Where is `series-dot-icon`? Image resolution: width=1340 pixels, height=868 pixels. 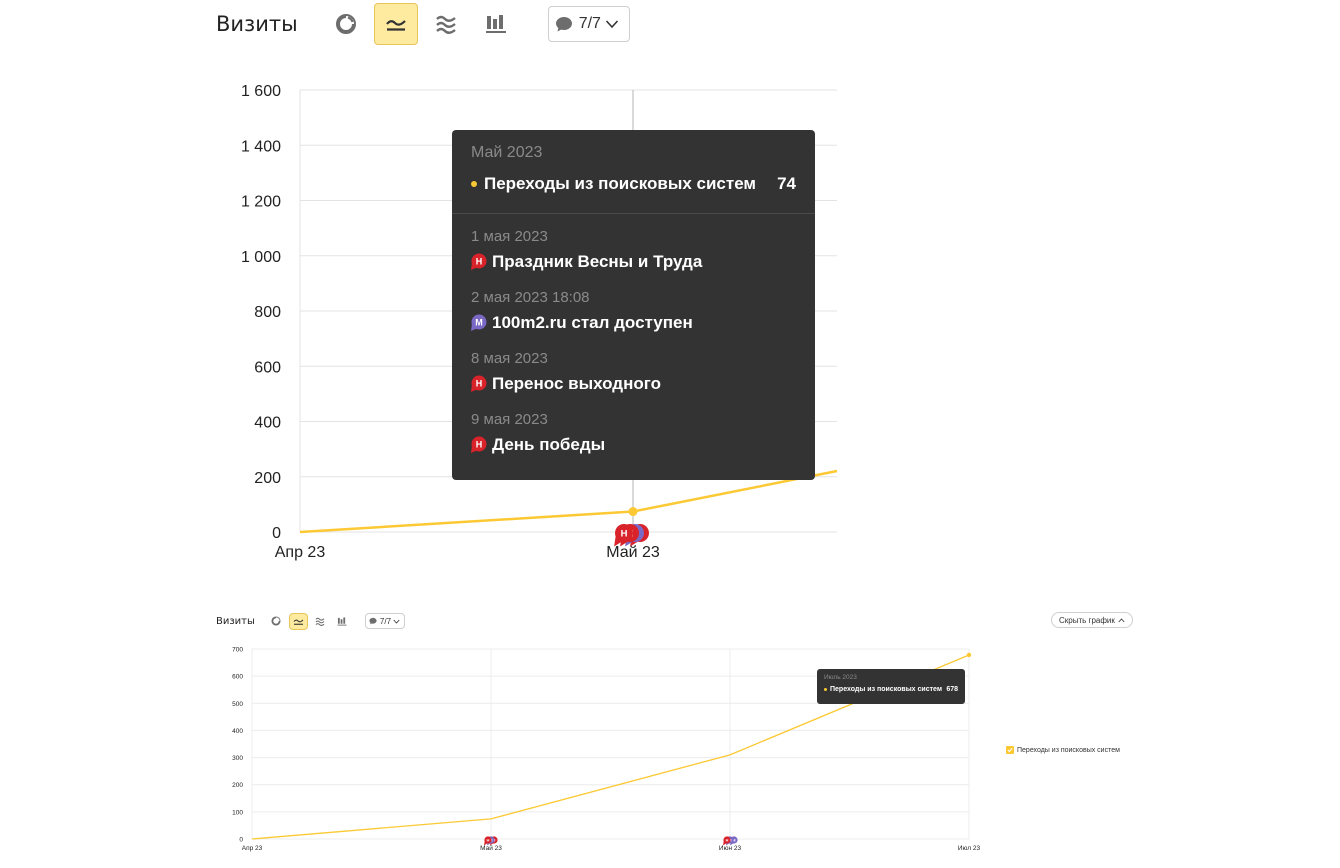 series-dot-icon is located at coordinates (825, 689).